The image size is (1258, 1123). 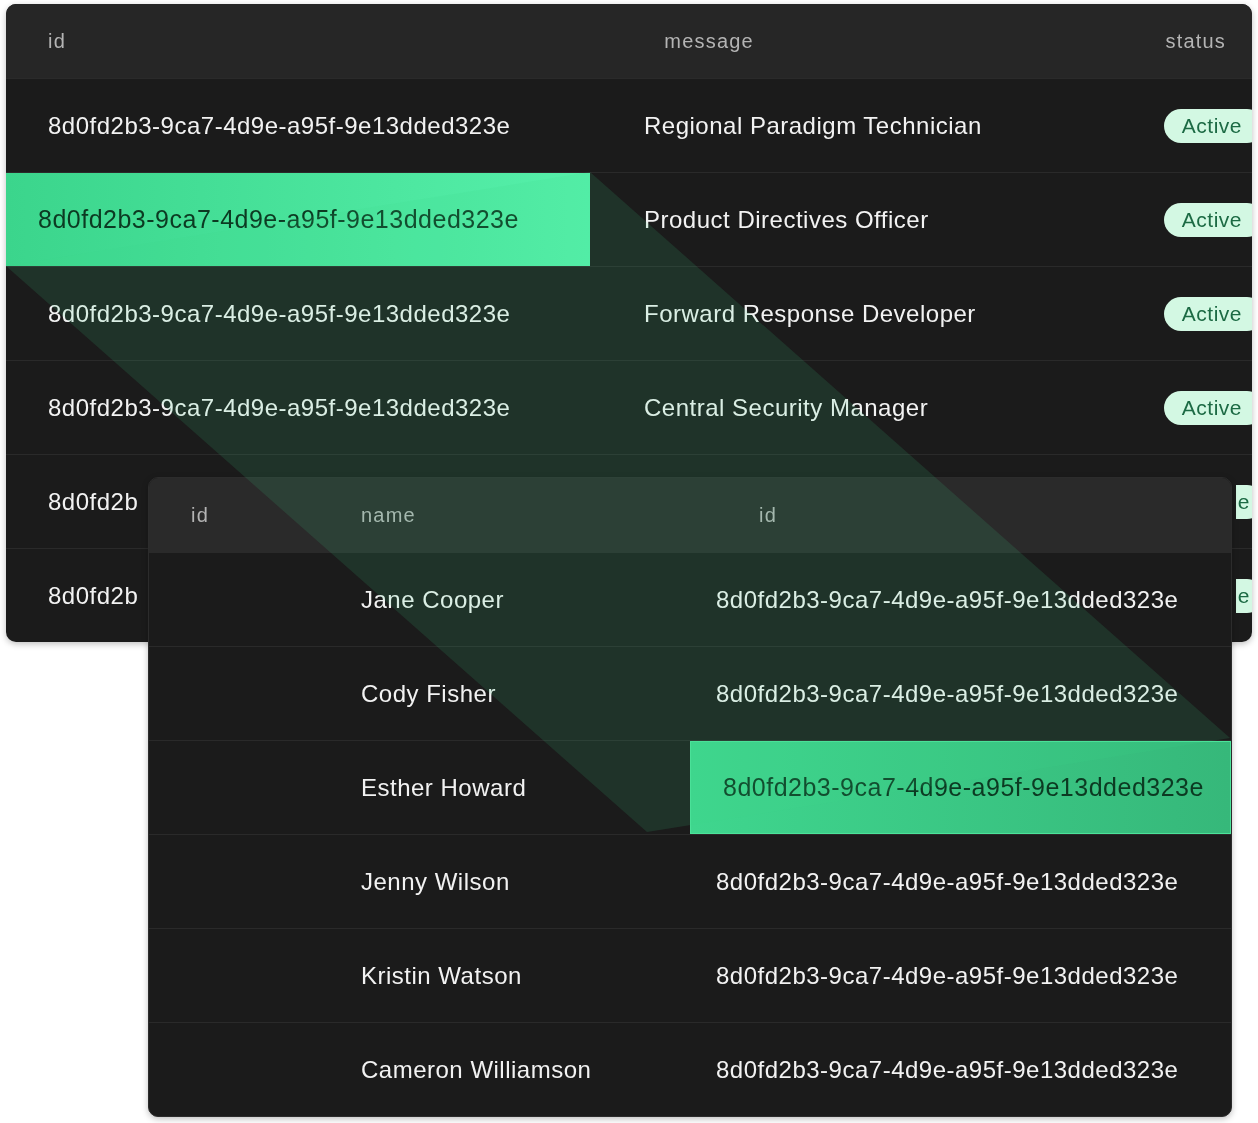 What do you see at coordinates (388, 515) in the screenshot?
I see `column-header: name` at bounding box center [388, 515].